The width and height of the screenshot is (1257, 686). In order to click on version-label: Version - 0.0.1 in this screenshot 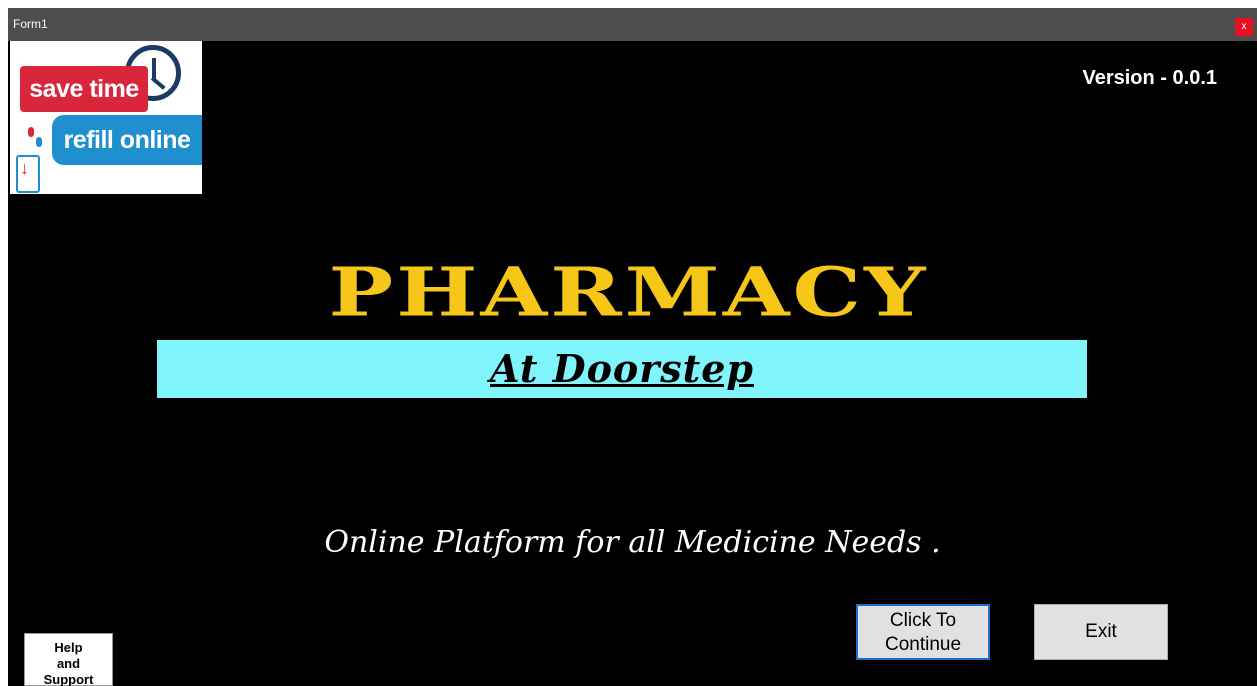, I will do `click(1149, 78)`.